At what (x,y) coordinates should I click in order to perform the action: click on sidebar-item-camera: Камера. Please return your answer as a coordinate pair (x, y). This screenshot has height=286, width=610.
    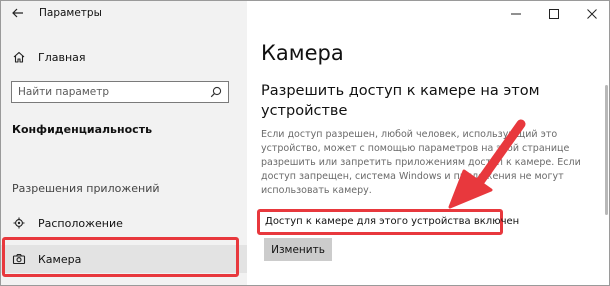
    Looking at the image, I should click on (124, 259).